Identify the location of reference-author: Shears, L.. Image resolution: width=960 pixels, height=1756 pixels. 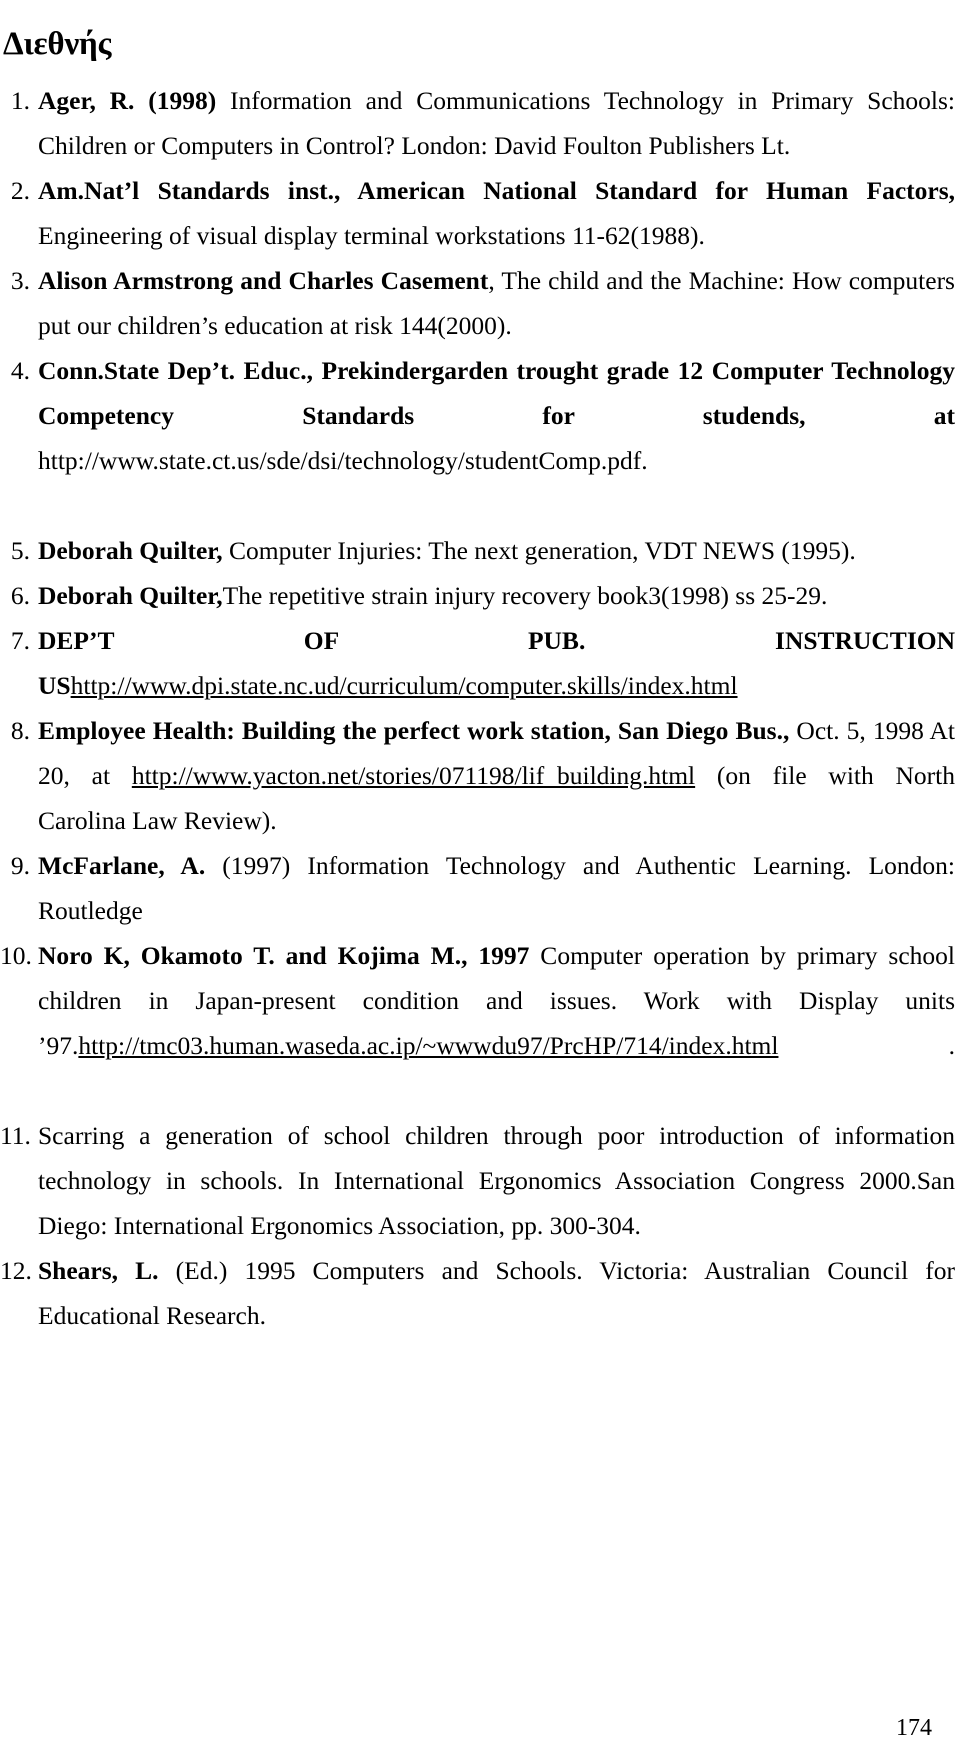
(98, 1270).